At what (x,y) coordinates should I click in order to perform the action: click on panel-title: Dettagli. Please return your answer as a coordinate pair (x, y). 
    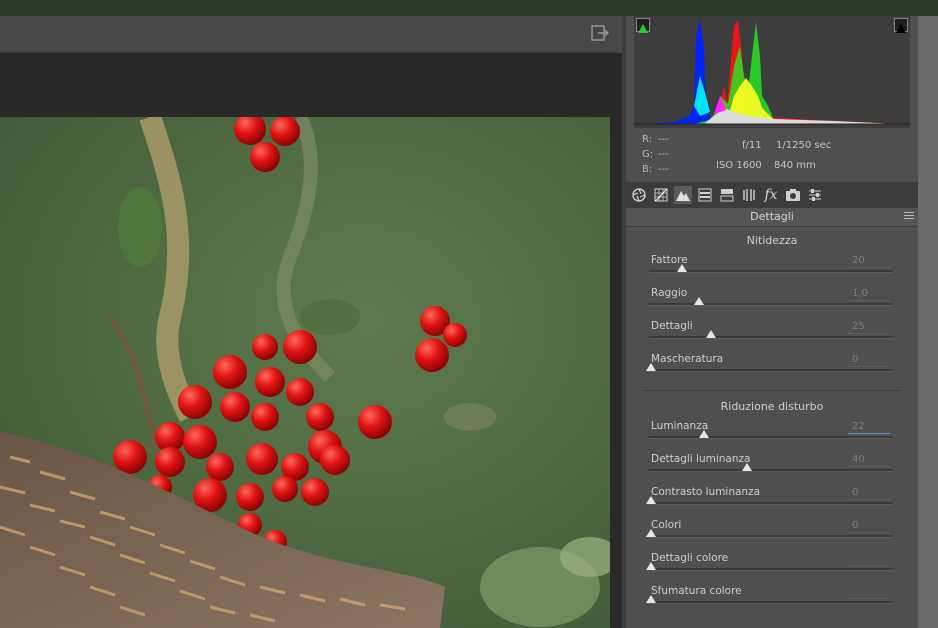
    Looking at the image, I should click on (772, 217).